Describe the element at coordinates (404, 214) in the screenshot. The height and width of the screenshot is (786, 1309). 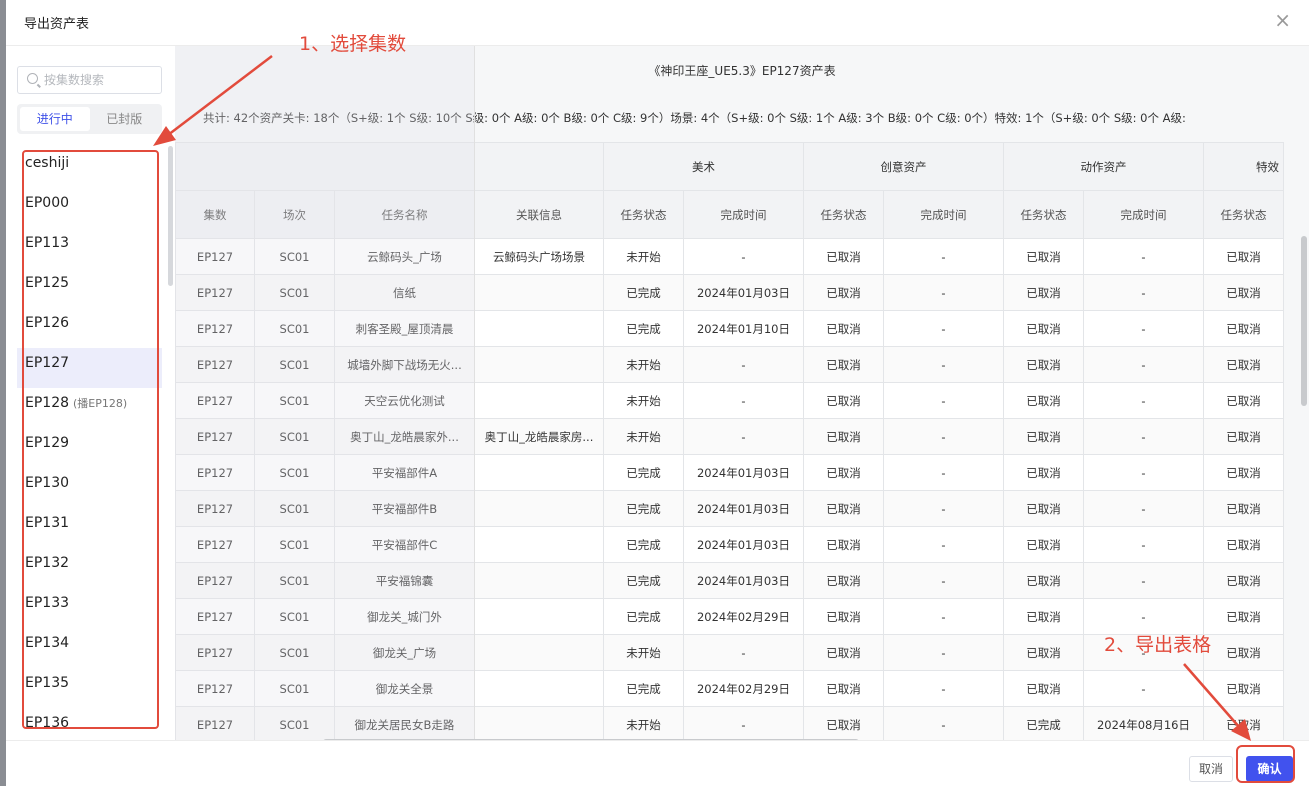
I see `column-header: 任务名称` at that location.